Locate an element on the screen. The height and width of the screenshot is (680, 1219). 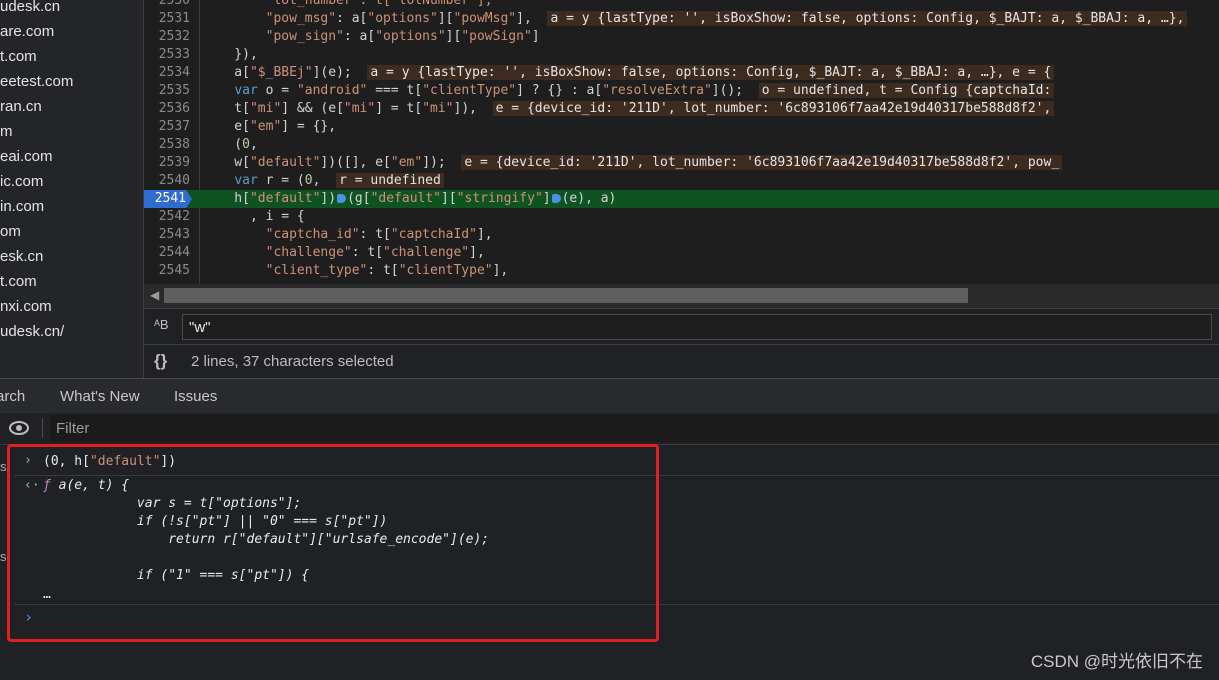
line-number: 2540 is located at coordinates (167, 181).